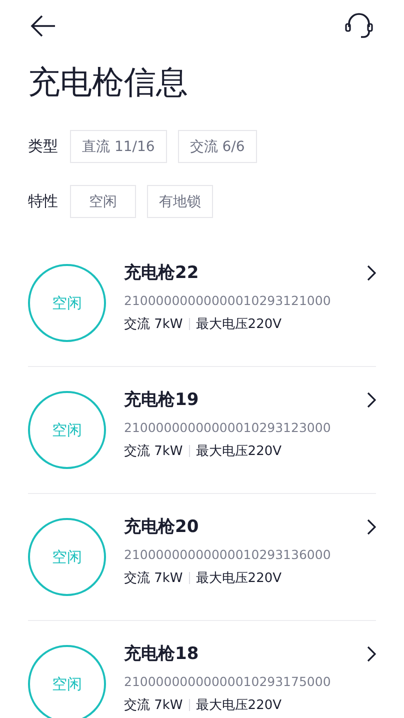 Image resolution: width=404 pixels, height=718 pixels. What do you see at coordinates (228, 300) in the screenshot?
I see `gun-code: 21000000000000010293121000` at bounding box center [228, 300].